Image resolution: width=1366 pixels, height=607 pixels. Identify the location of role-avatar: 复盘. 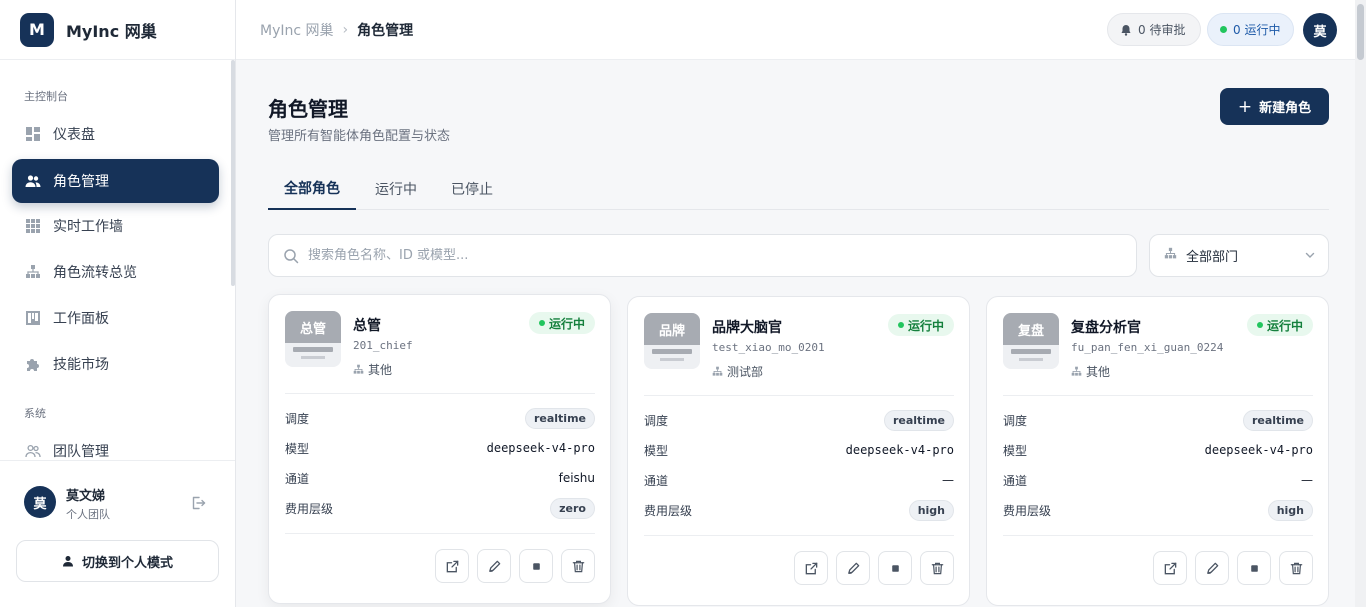
(1031, 341).